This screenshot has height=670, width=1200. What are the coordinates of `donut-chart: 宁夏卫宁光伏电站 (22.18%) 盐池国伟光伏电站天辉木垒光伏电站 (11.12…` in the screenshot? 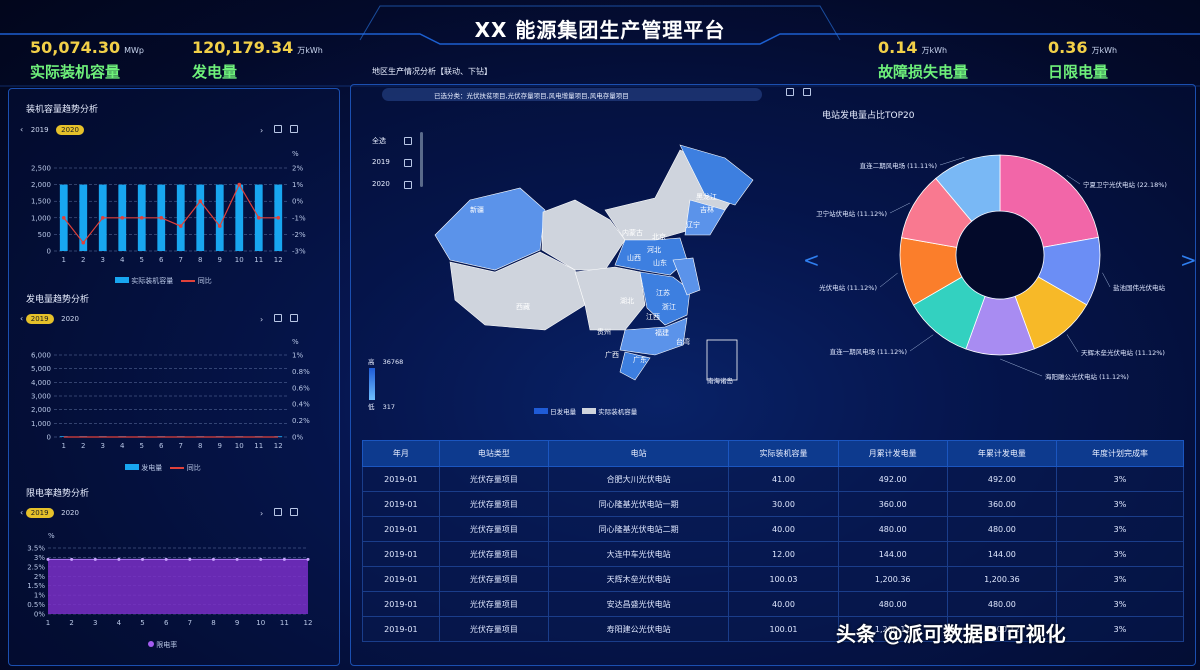 It's located at (1005, 260).